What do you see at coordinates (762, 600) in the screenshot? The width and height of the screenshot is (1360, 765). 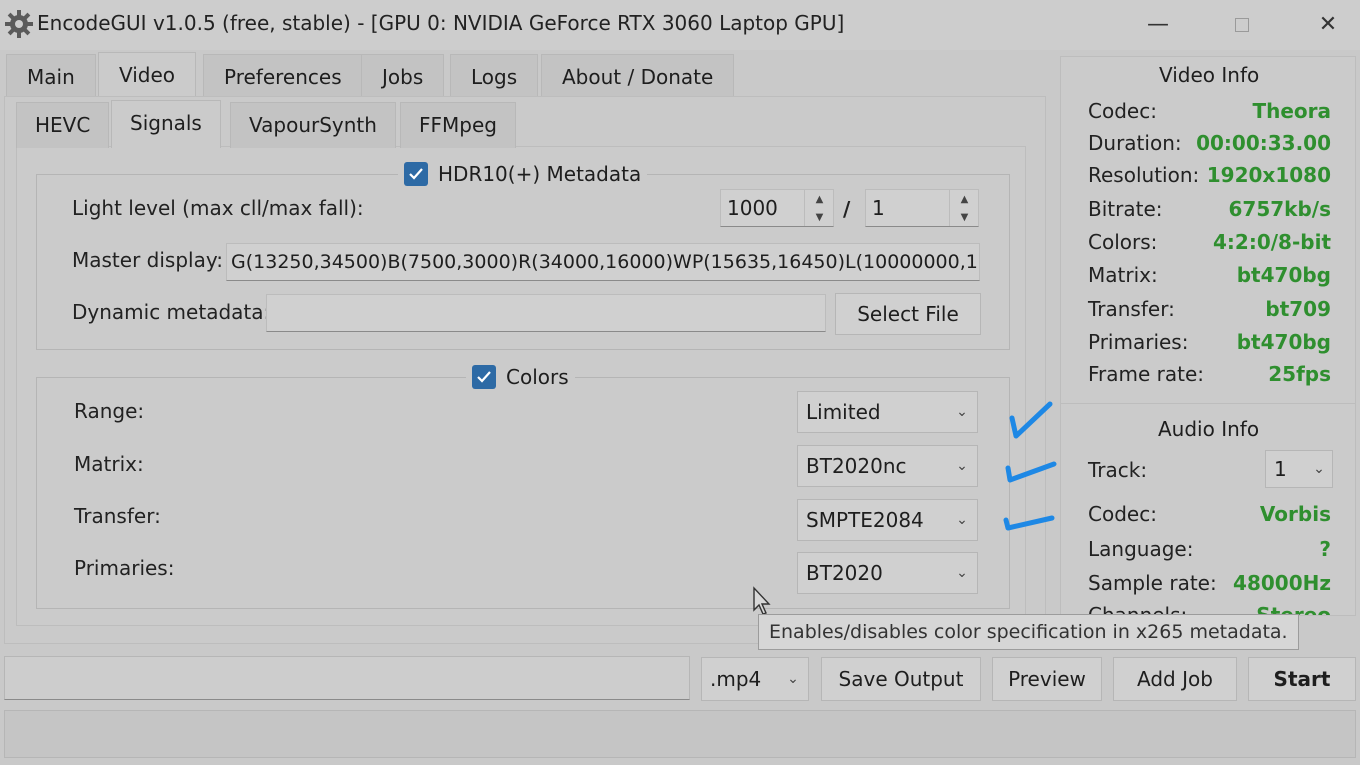 I see `mouse-cursor-icon` at bounding box center [762, 600].